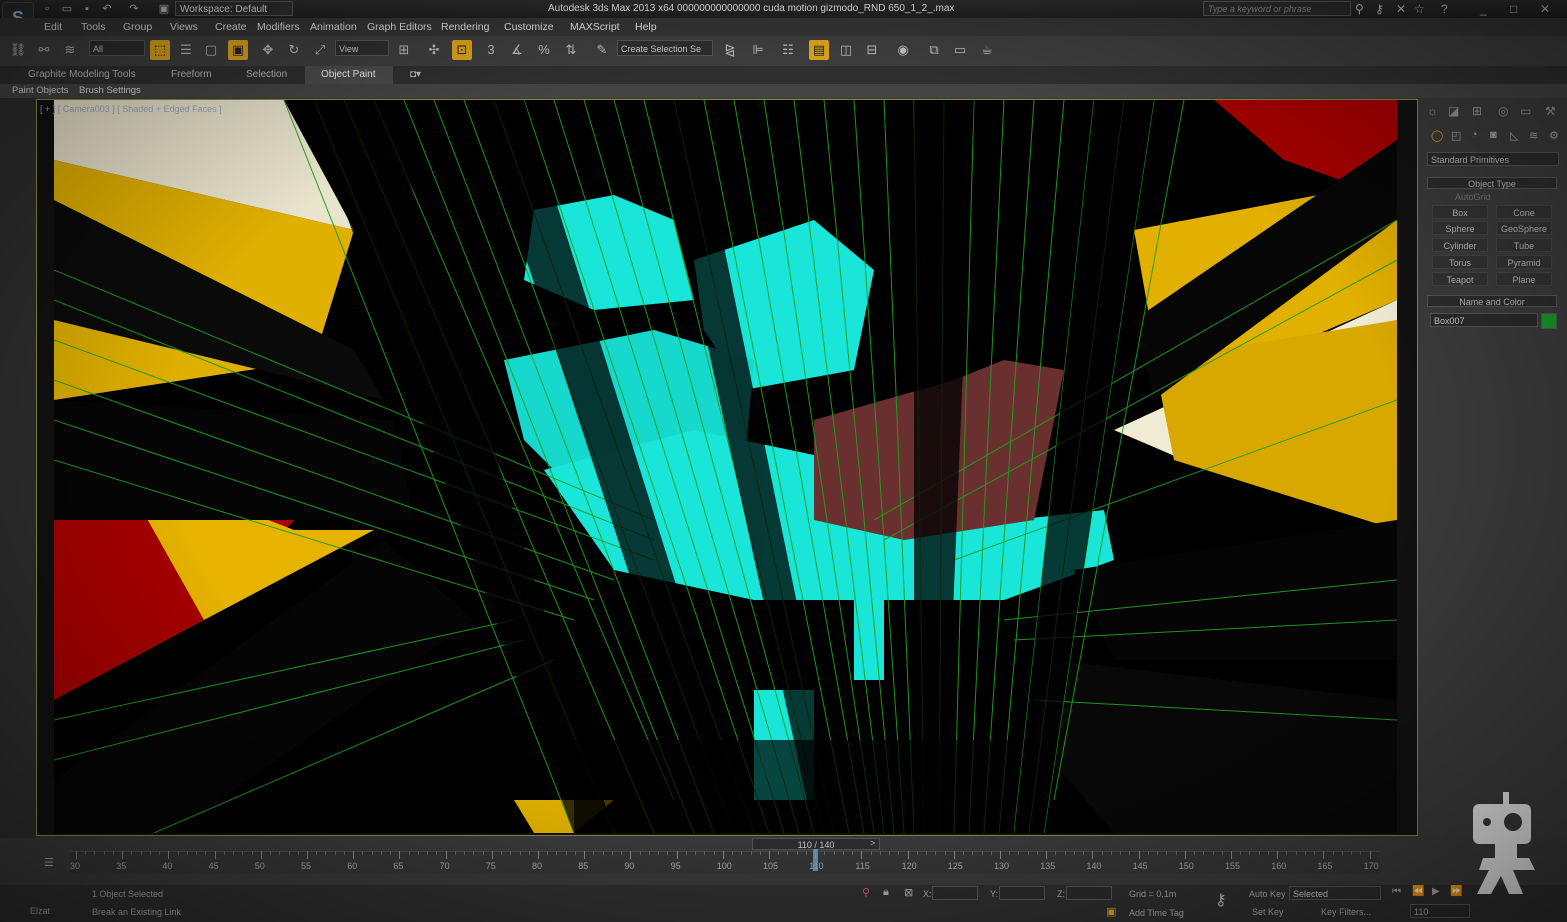 This screenshot has height=922, width=1567. Describe the element at coordinates (1483, 9) in the screenshot. I see `minimize-icon: _` at that location.